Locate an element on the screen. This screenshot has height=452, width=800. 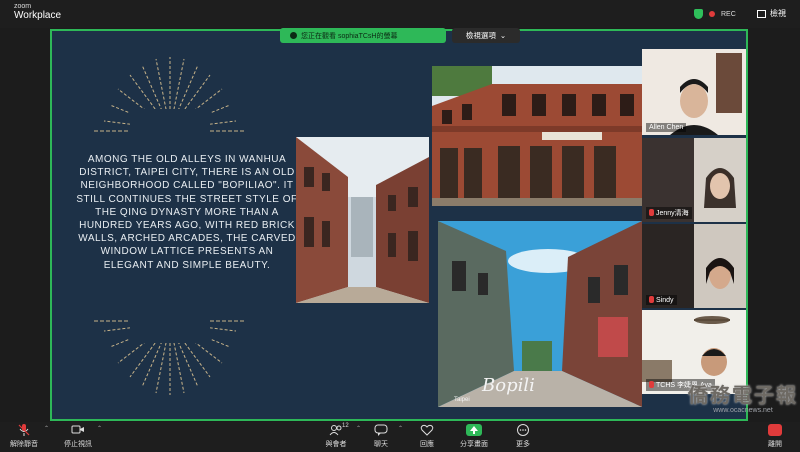
participant-tile-ava: TCHS 李婕恩 Ava is located at coordinates (694, 352).